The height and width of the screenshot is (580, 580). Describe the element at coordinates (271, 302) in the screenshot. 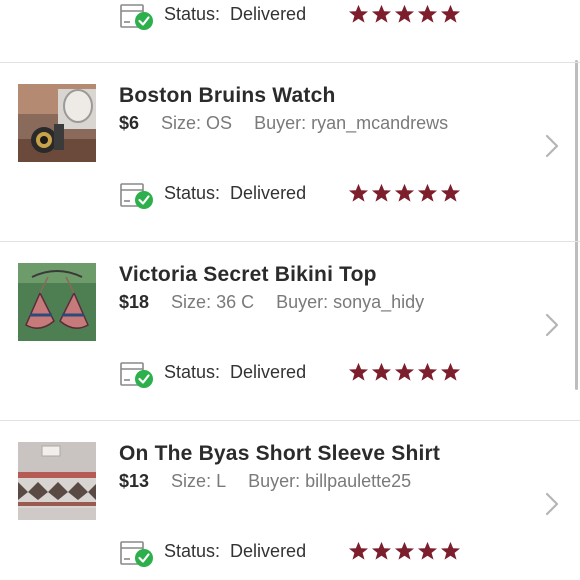

I see `item-meta: $18 Size: 36 C Buyer: sonya_hidy` at that location.